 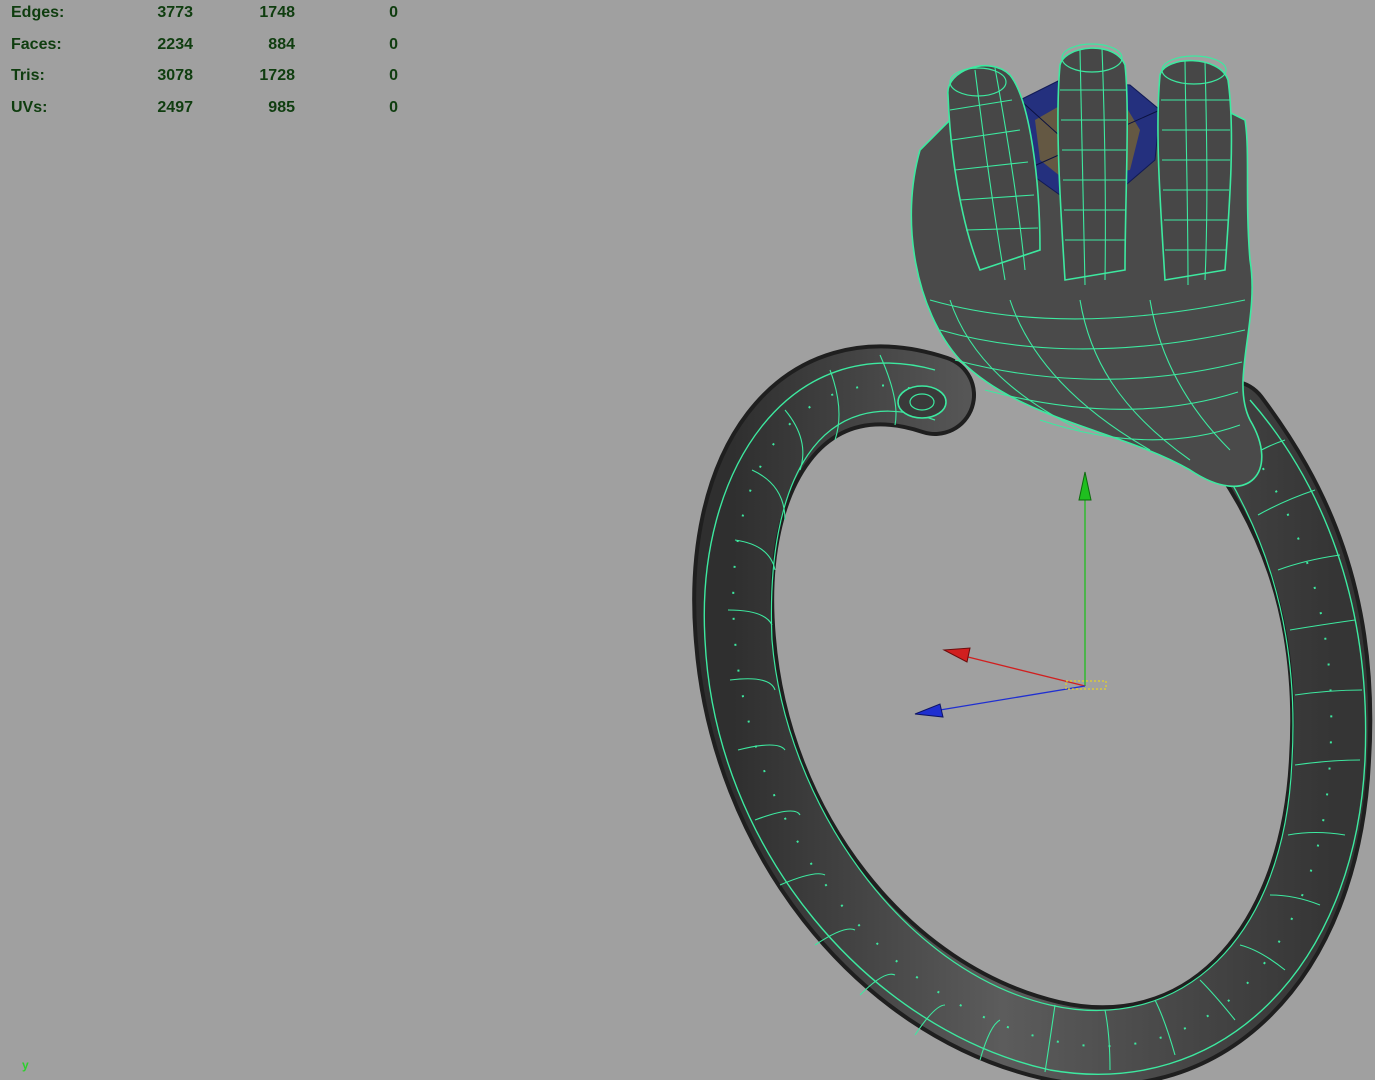 I want to click on hud-value: 884, so click(x=281, y=44).